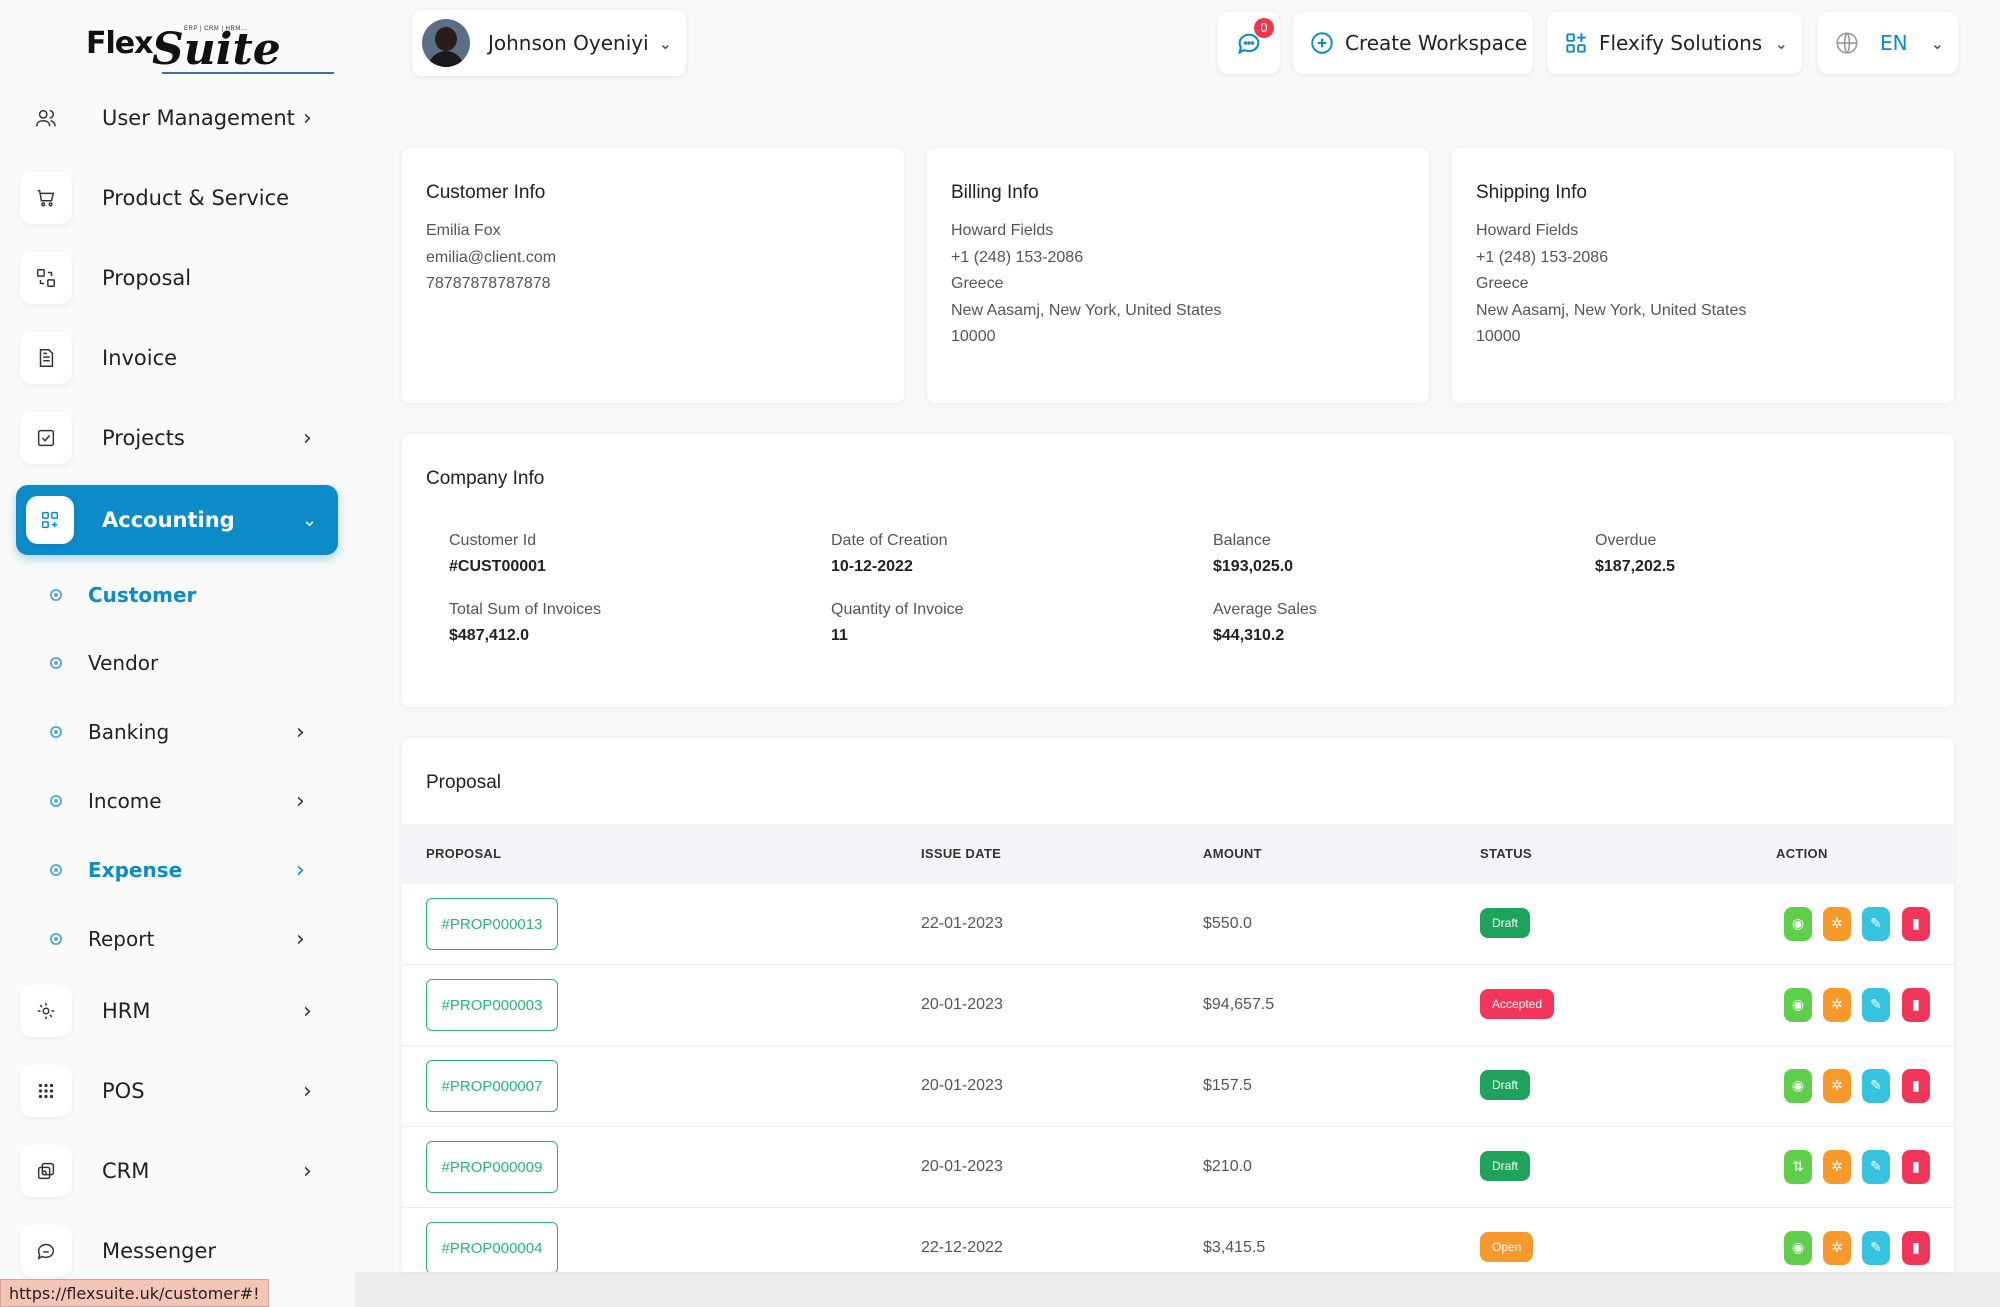 This screenshot has height=1307, width=2000. Describe the element at coordinates (897, 609) in the screenshot. I see `field-label: Quantity of Invoice` at that location.